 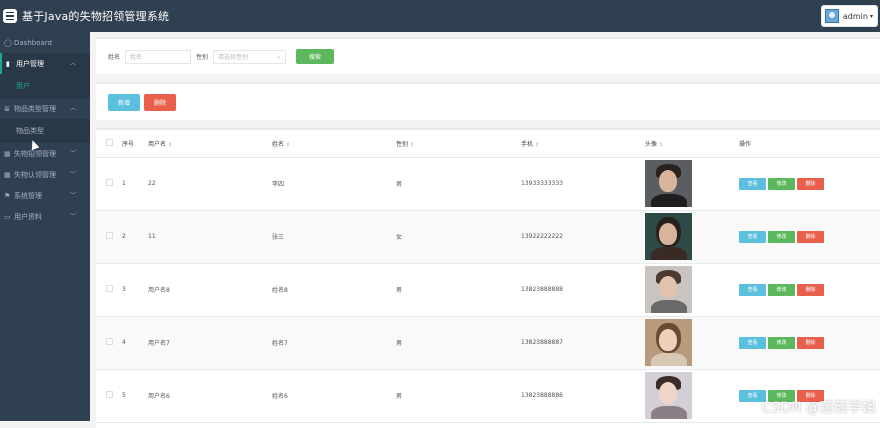 I want to click on cell-phone: 13823888887, so click(x=583, y=343).